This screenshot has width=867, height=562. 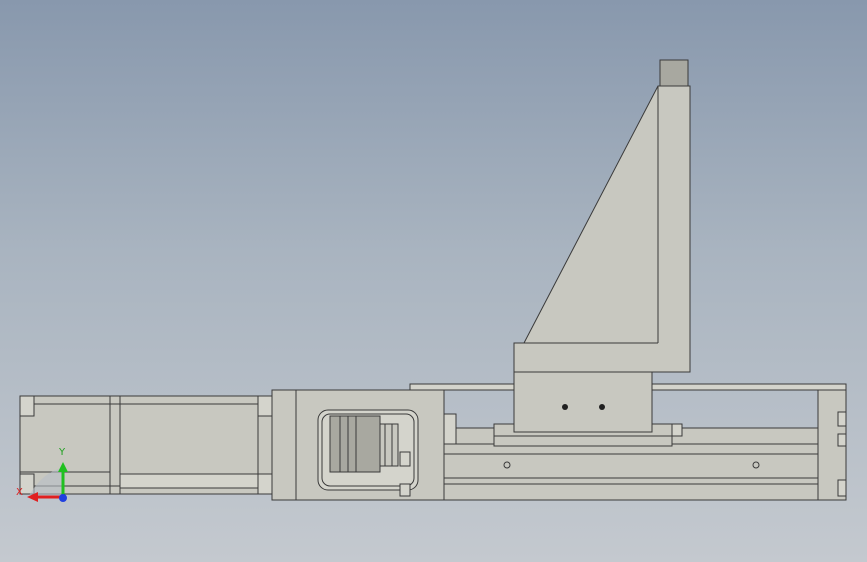 I want to click on bracket-gusset, so click(x=602, y=229).